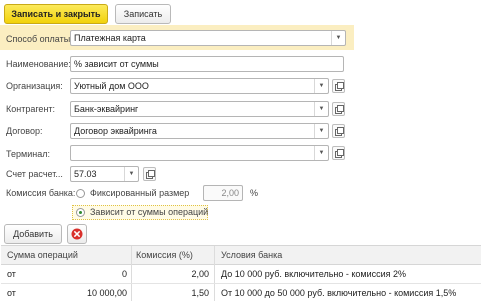 The image size is (500, 302). I want to click on commission-fixed-radio, so click(80, 193).